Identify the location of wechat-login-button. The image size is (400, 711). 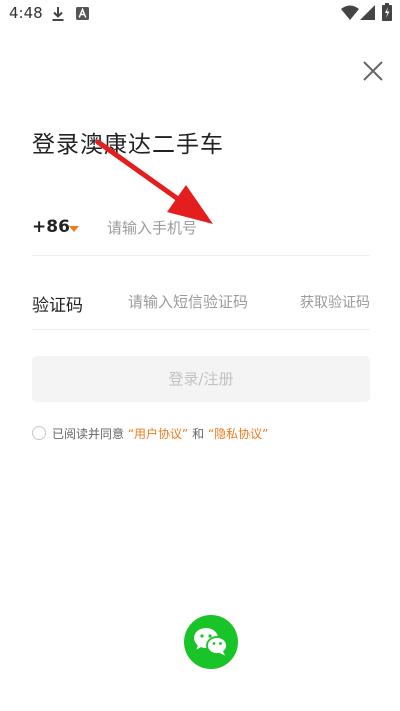
(211, 642).